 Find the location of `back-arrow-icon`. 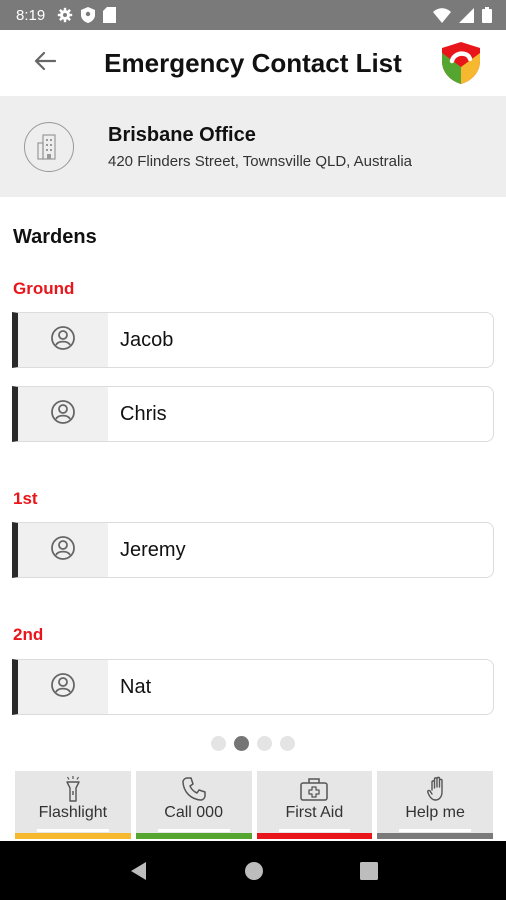

back-arrow-icon is located at coordinates (45, 63).